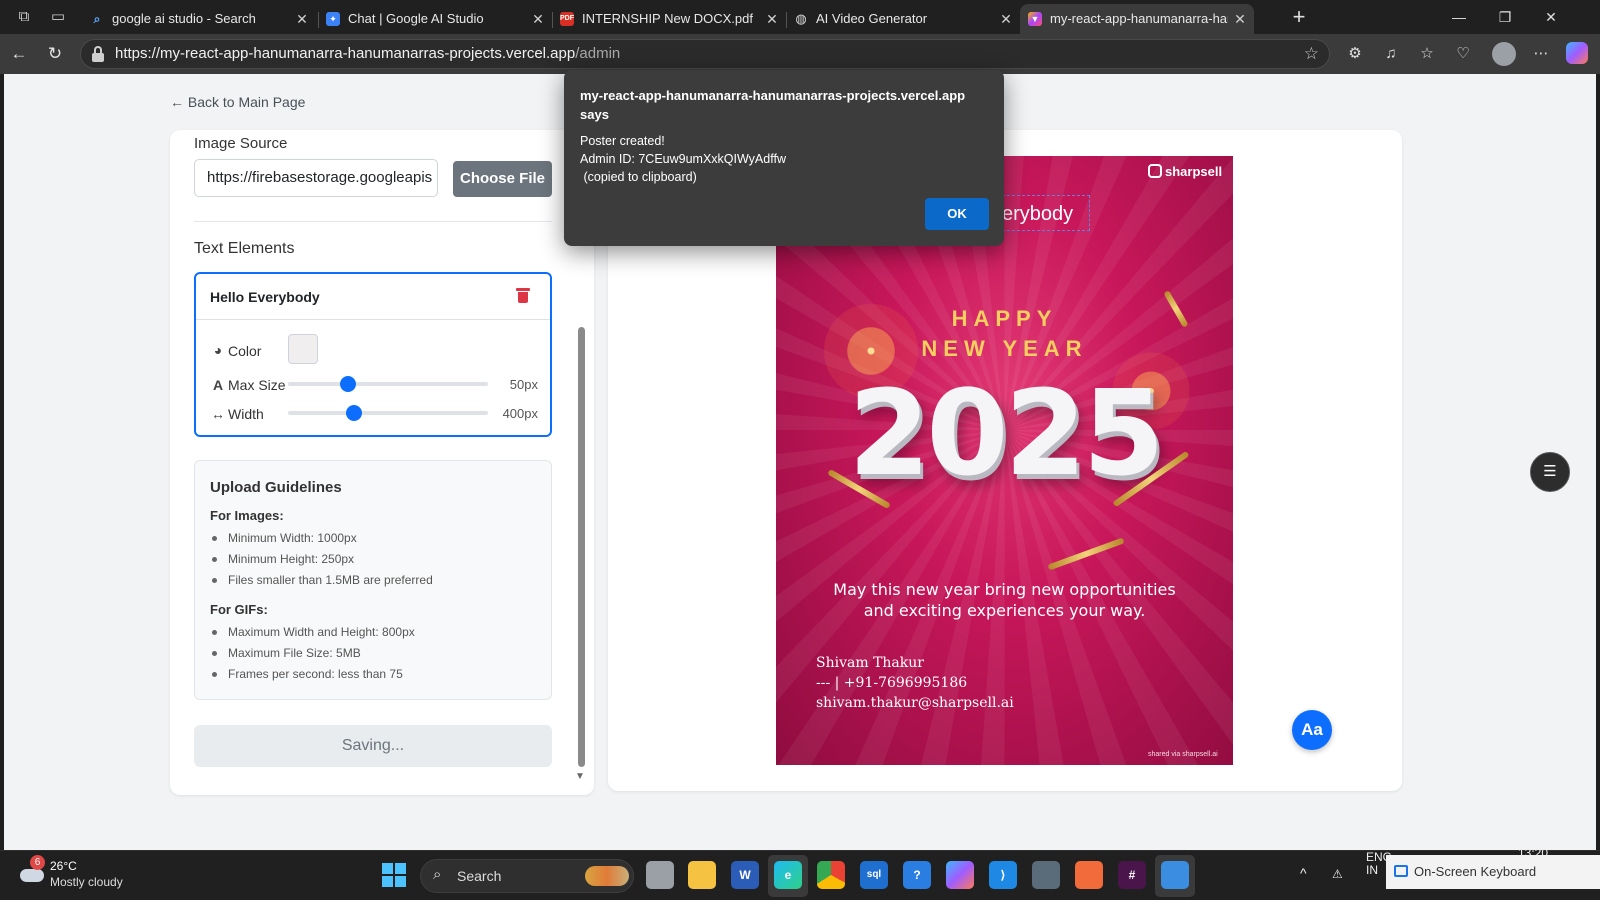  Describe the element at coordinates (313, 632) in the screenshot. I see `list-item: Maximum Width and Height: 800px` at that location.